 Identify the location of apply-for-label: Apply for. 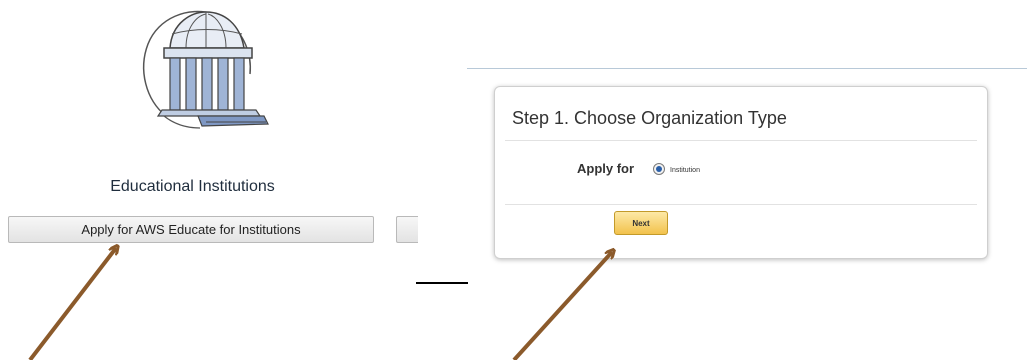
(606, 168).